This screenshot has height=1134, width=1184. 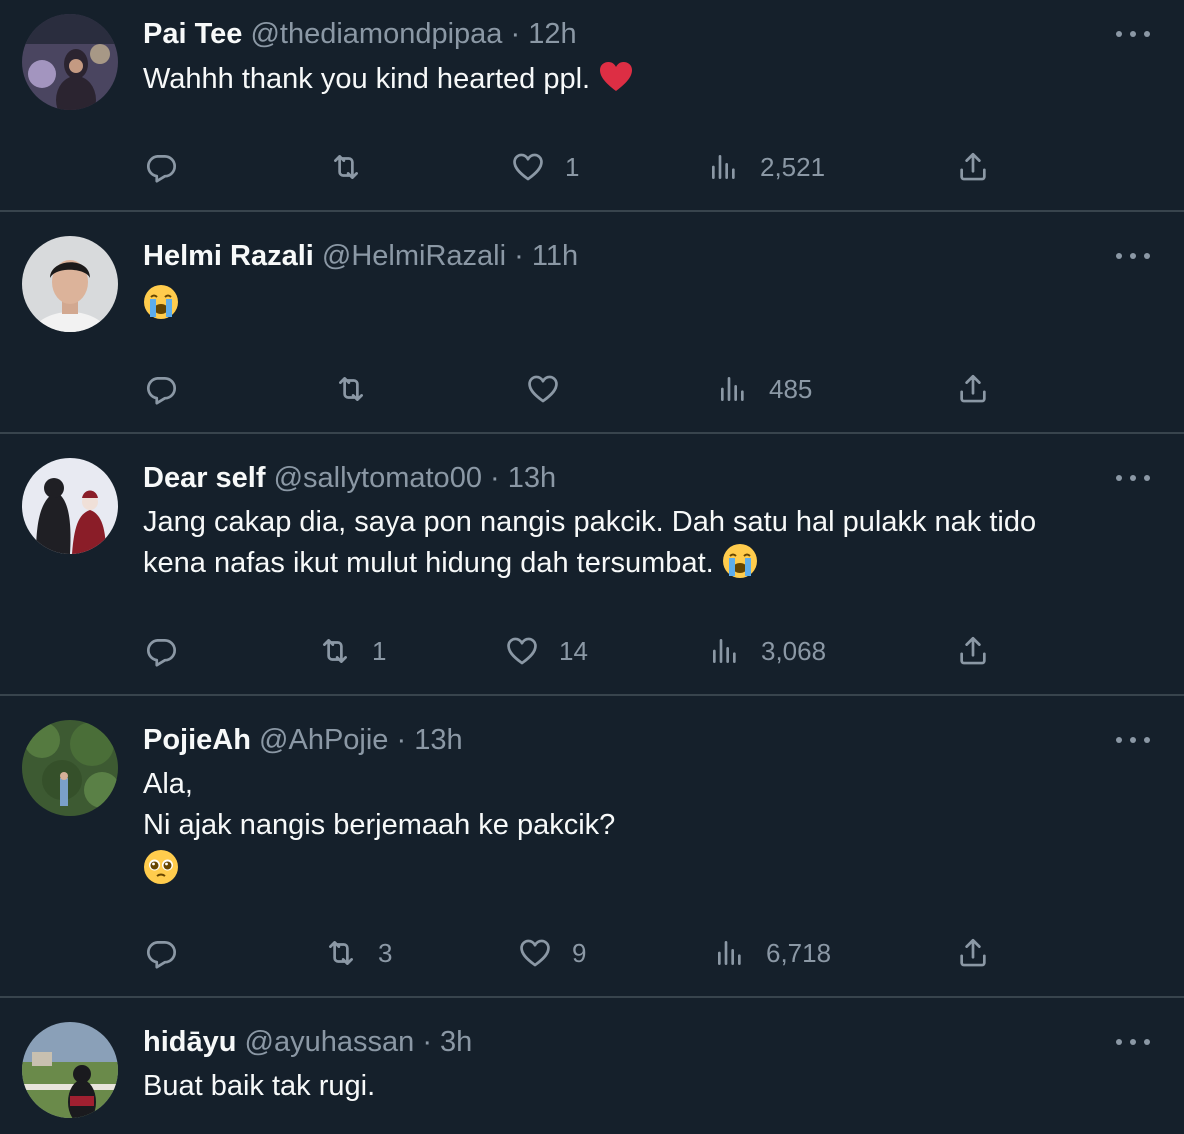 What do you see at coordinates (552, 953) in the screenshot?
I see `like-button: 9` at bounding box center [552, 953].